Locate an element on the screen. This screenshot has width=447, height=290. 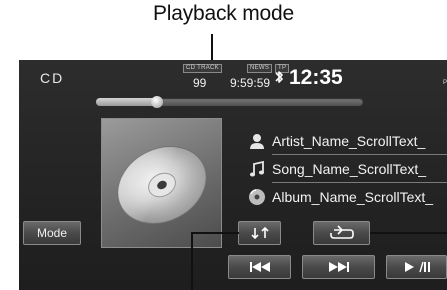
album-art is located at coordinates (161, 183).